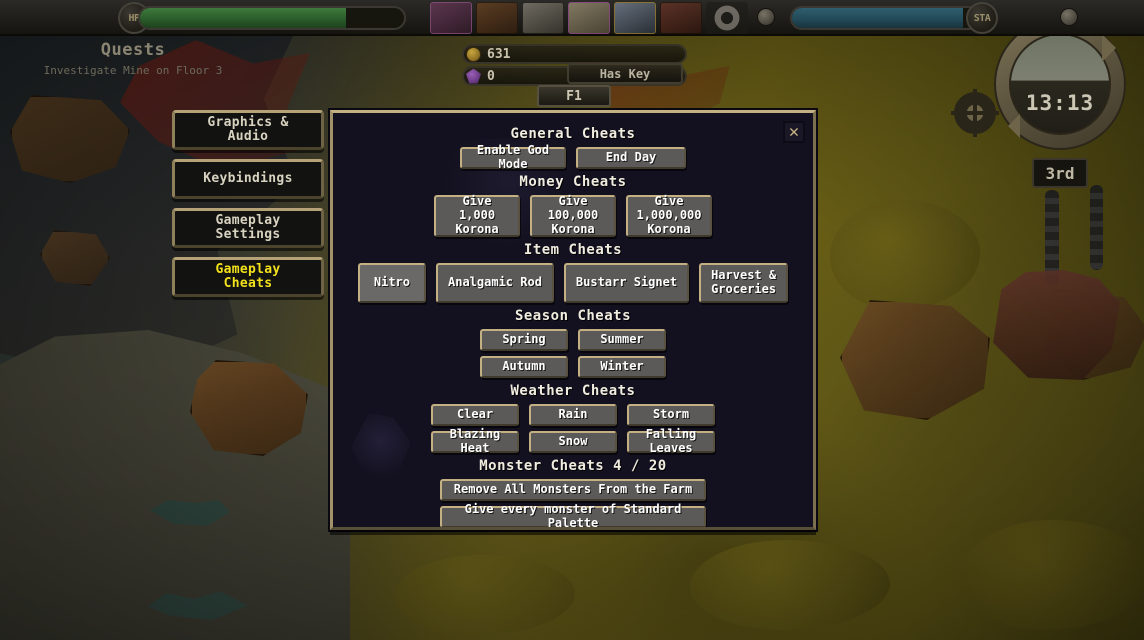  What do you see at coordinates (744, 283) in the screenshot?
I see `cheat-button-harvest-groceries: Harvest & Groceries` at bounding box center [744, 283].